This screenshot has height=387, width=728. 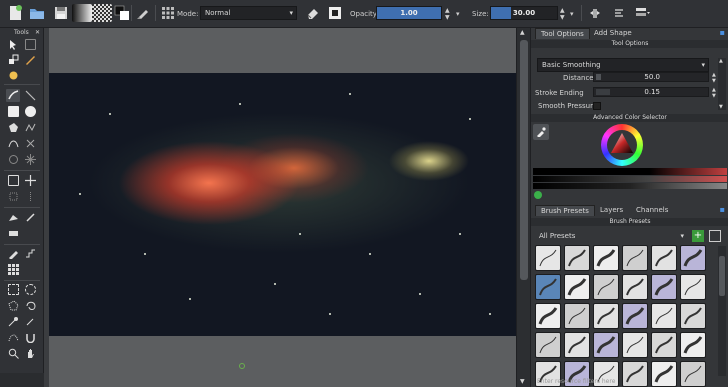 What do you see at coordinates (597, 106) in the screenshot?
I see `smooth-pressure-checkbox` at bounding box center [597, 106].